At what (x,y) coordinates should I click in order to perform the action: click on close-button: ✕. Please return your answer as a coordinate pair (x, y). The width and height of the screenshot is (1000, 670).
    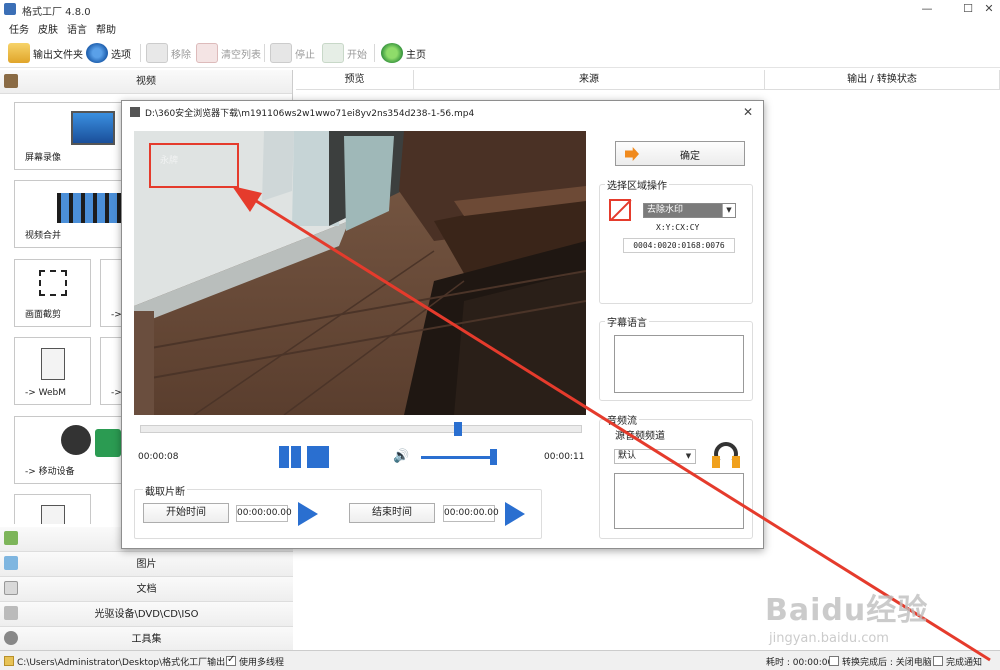
    Looking at the image, I should click on (989, 9).